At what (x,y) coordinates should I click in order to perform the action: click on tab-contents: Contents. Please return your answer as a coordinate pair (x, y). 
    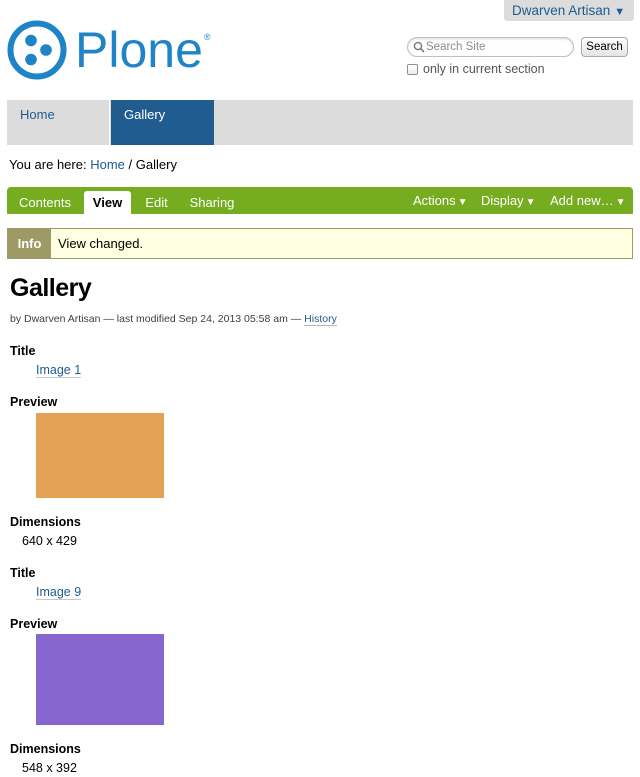
    Looking at the image, I should click on (45, 202).